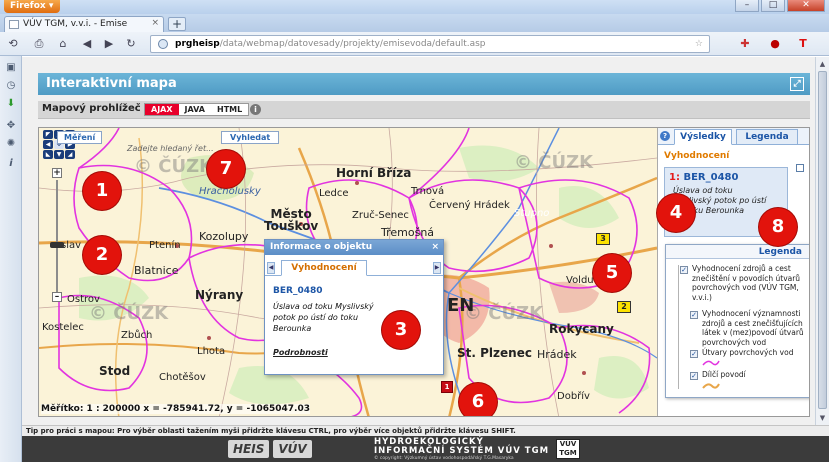 The image size is (829, 462). What do you see at coordinates (380, 215) in the screenshot?
I see `map-label: Zruč-Senec` at bounding box center [380, 215].